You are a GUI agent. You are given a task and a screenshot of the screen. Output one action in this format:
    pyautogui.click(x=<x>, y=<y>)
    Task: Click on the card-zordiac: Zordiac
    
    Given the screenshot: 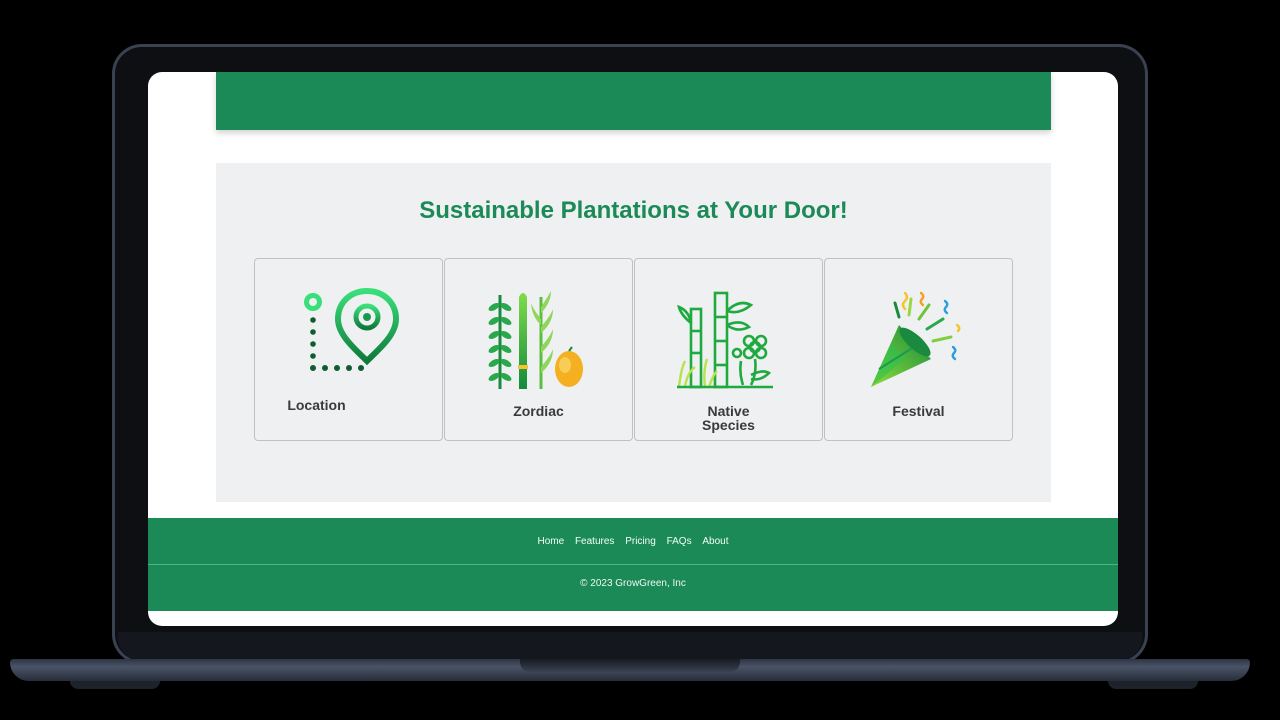 What is the action you would take?
    pyautogui.click(x=538, y=349)
    